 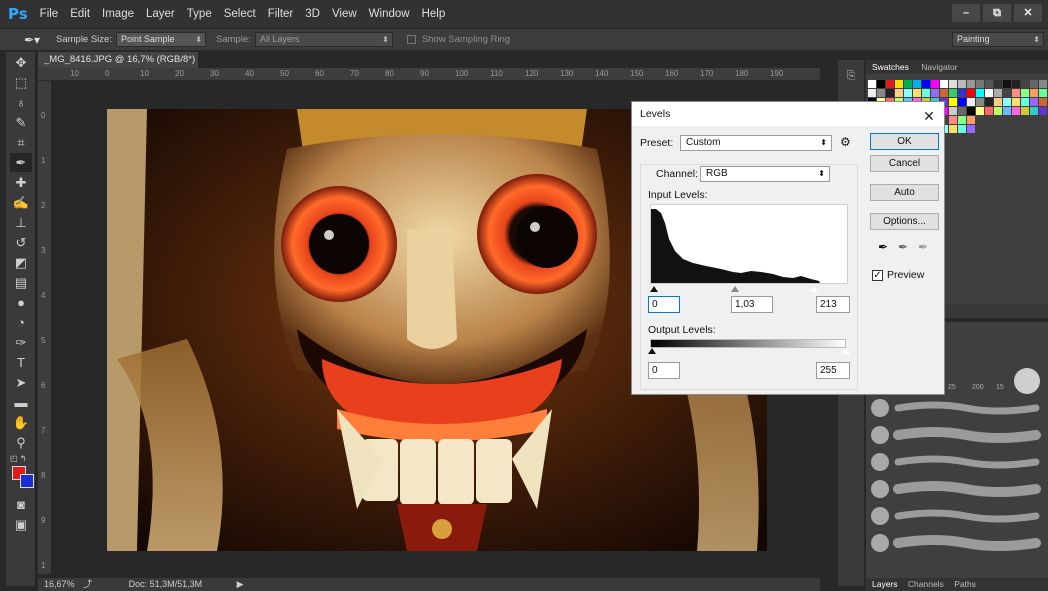 What do you see at coordinates (21, 262) in the screenshot?
I see `eraser-tool-icon: ◩` at bounding box center [21, 262].